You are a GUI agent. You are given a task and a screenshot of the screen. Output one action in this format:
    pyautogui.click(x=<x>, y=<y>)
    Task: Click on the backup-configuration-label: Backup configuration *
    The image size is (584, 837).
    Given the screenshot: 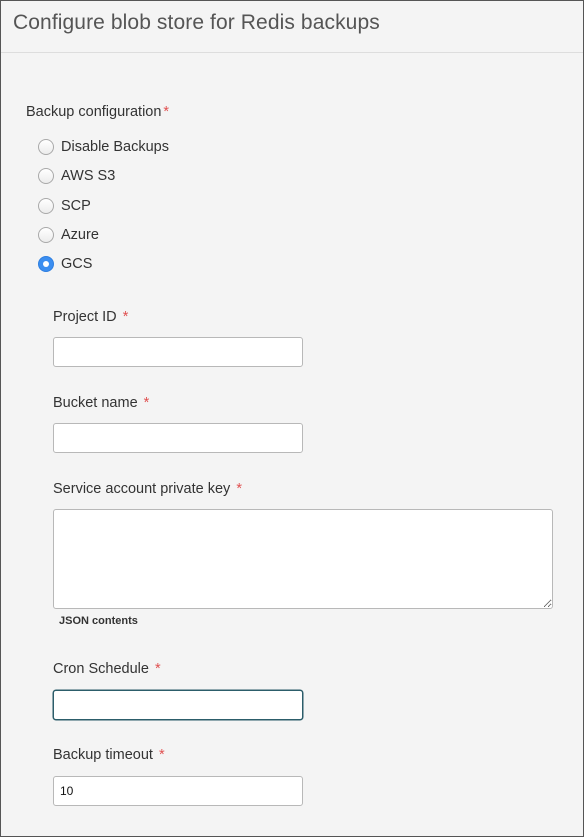 What is the action you would take?
    pyautogui.click(x=97, y=112)
    